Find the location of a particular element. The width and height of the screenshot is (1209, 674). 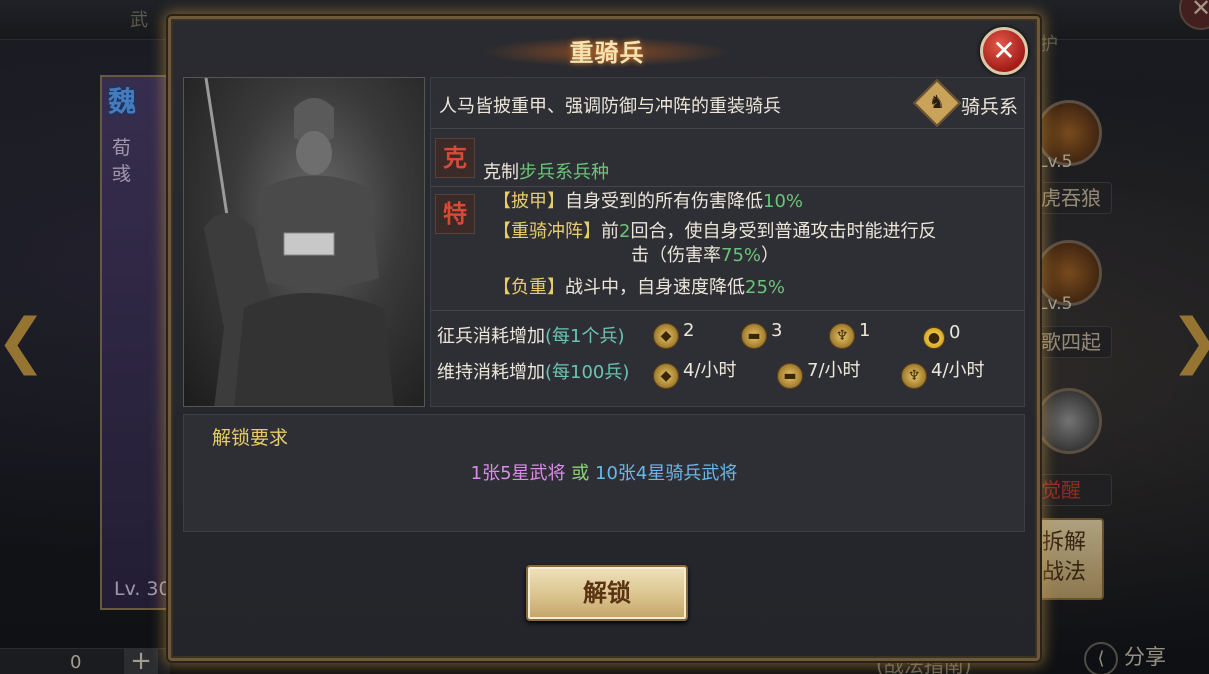

trait-badge: 特 is located at coordinates (455, 214).